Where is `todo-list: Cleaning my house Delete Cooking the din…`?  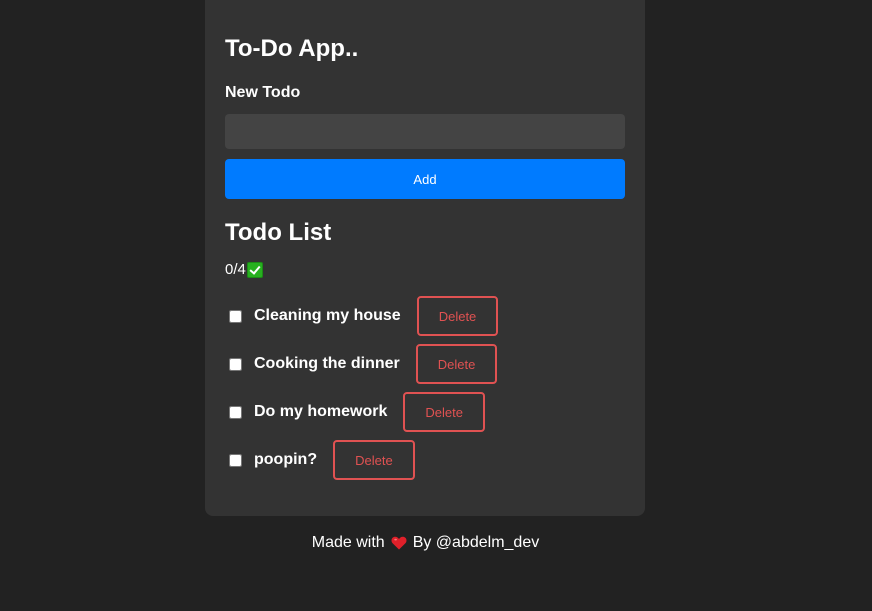
todo-list: Cleaning my house Delete Cooking the din… is located at coordinates (362, 392).